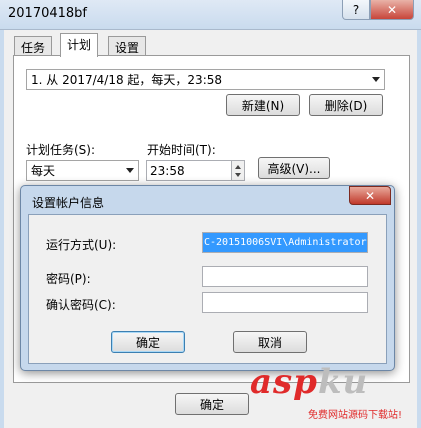  Describe the element at coordinates (82, 170) in the screenshot. I see `task-frequency-dropdown: 每天` at that location.